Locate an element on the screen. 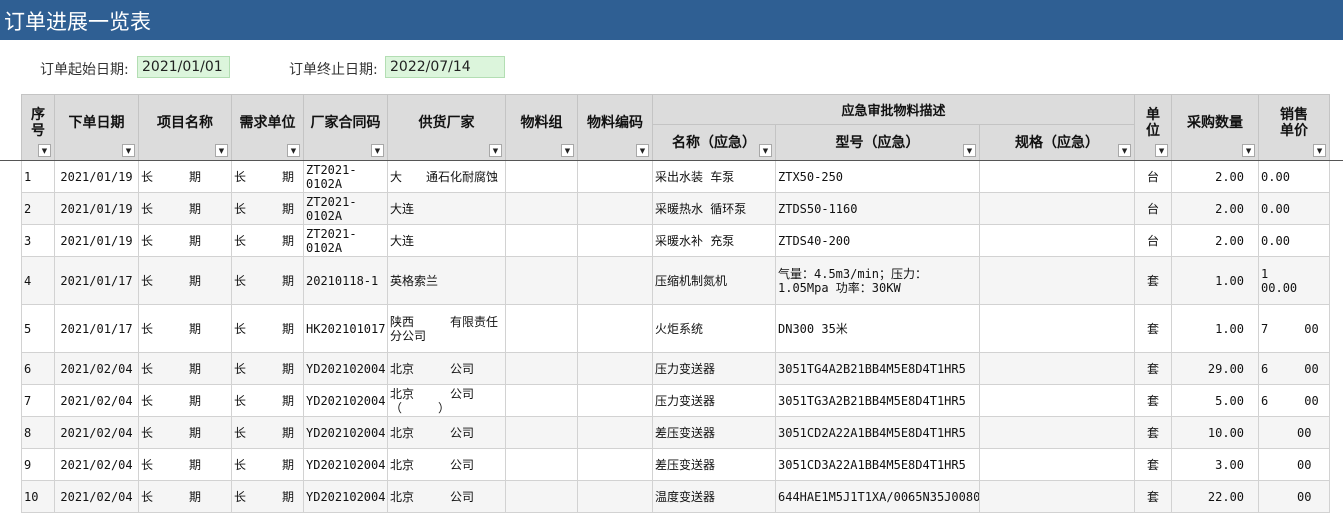 This screenshot has width=1343, height=513. cell-seq: 7 is located at coordinates (38, 400).